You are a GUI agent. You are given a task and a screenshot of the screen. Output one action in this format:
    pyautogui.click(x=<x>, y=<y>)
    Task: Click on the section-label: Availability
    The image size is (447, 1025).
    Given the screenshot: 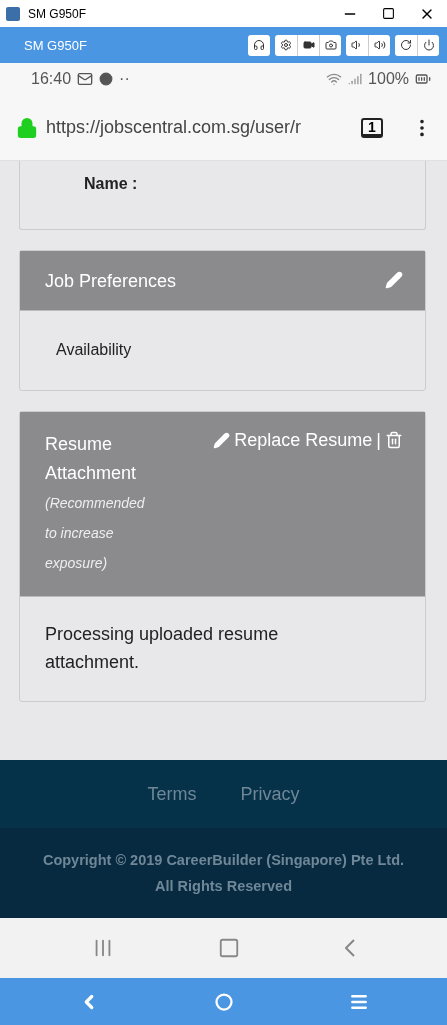 What is the action you would take?
    pyautogui.click(x=94, y=349)
    